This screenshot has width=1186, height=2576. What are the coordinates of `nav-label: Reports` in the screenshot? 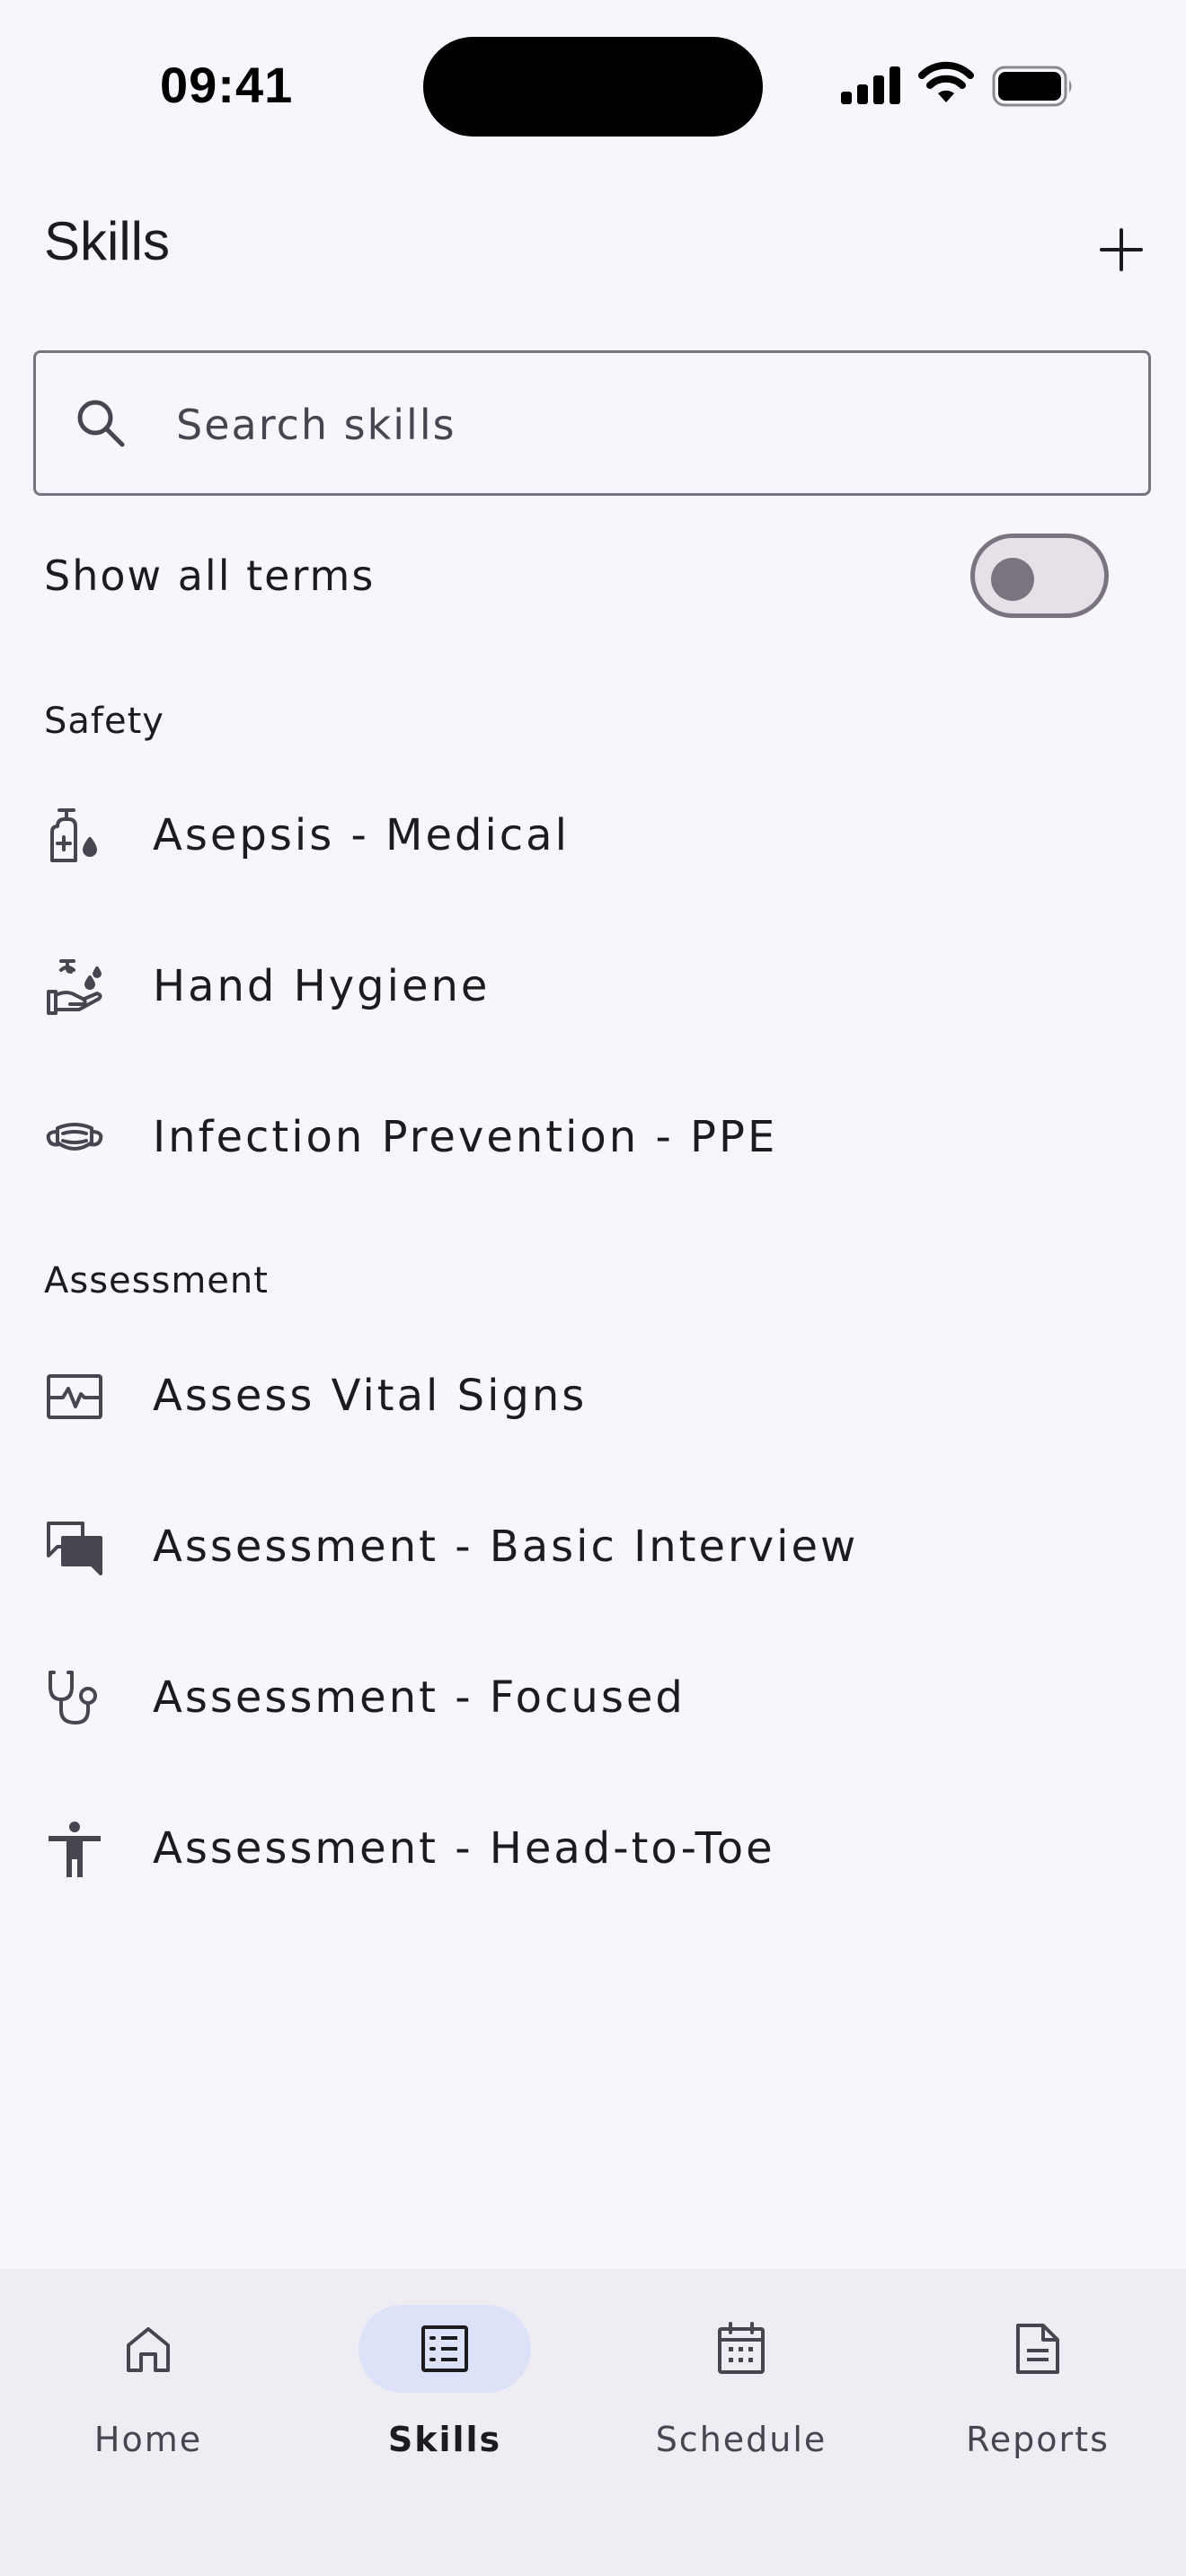 It's located at (1038, 2439).